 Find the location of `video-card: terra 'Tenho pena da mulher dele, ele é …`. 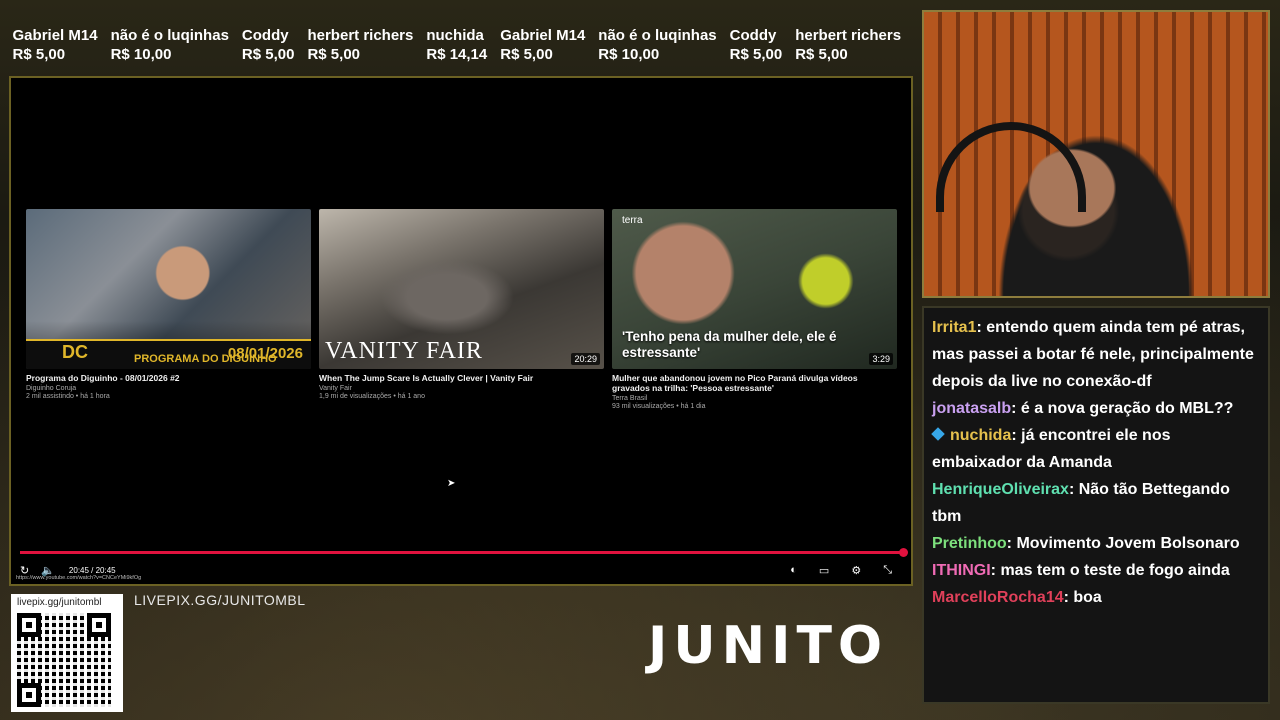

video-card: terra 'Tenho pena da mulher dele, ele é … is located at coordinates (754, 309).